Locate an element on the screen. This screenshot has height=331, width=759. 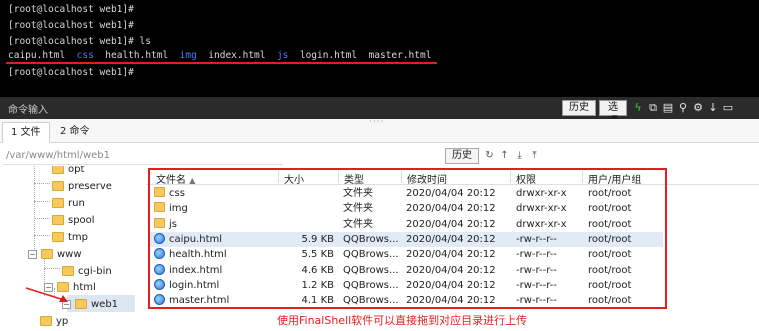
tree-item-www: − www is located at coordinates (55, 255).